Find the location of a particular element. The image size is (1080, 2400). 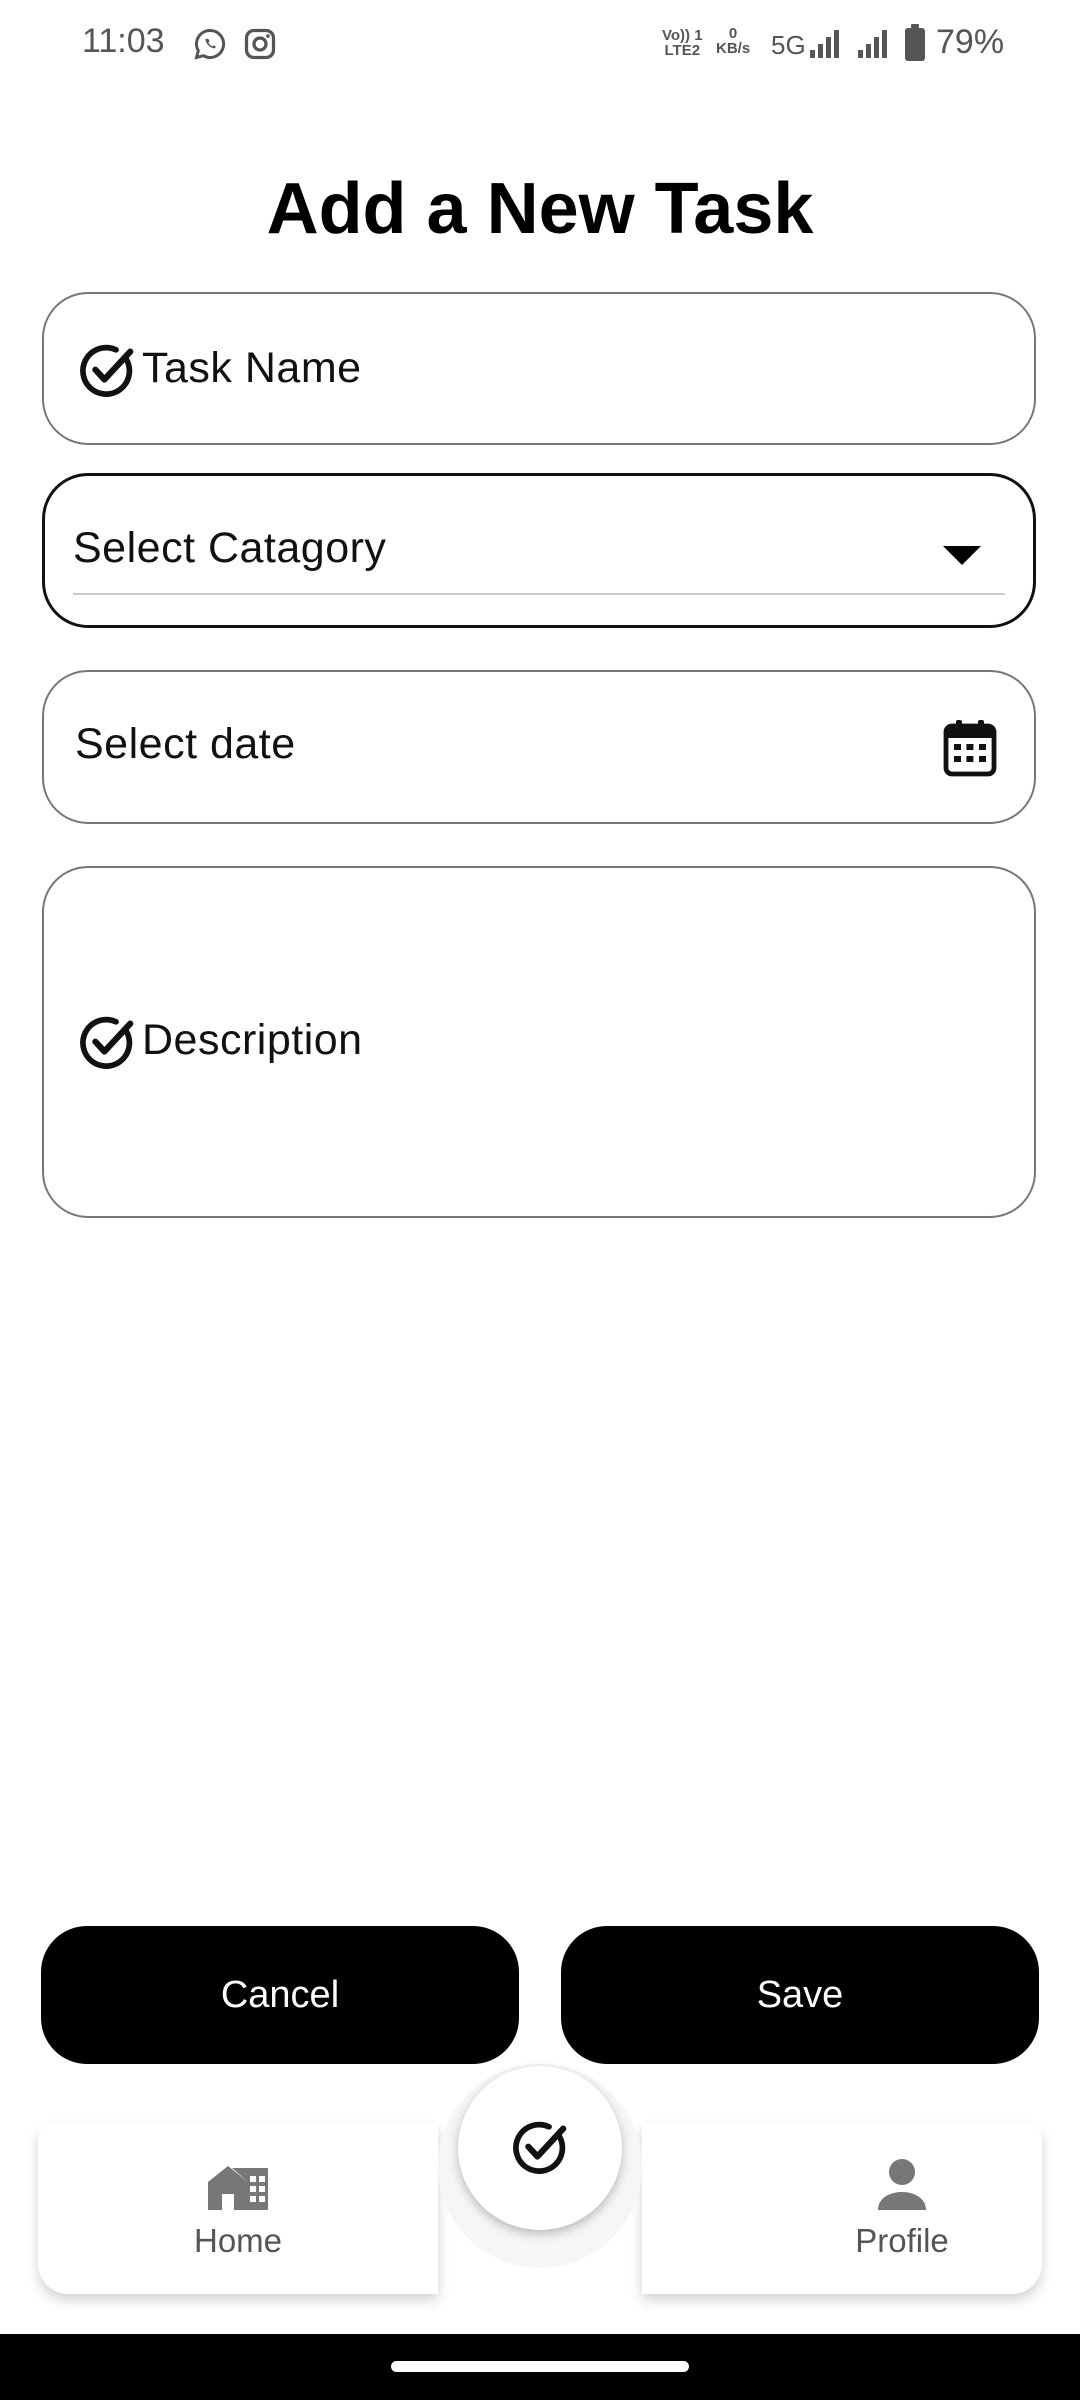

category-underline is located at coordinates (539, 594).